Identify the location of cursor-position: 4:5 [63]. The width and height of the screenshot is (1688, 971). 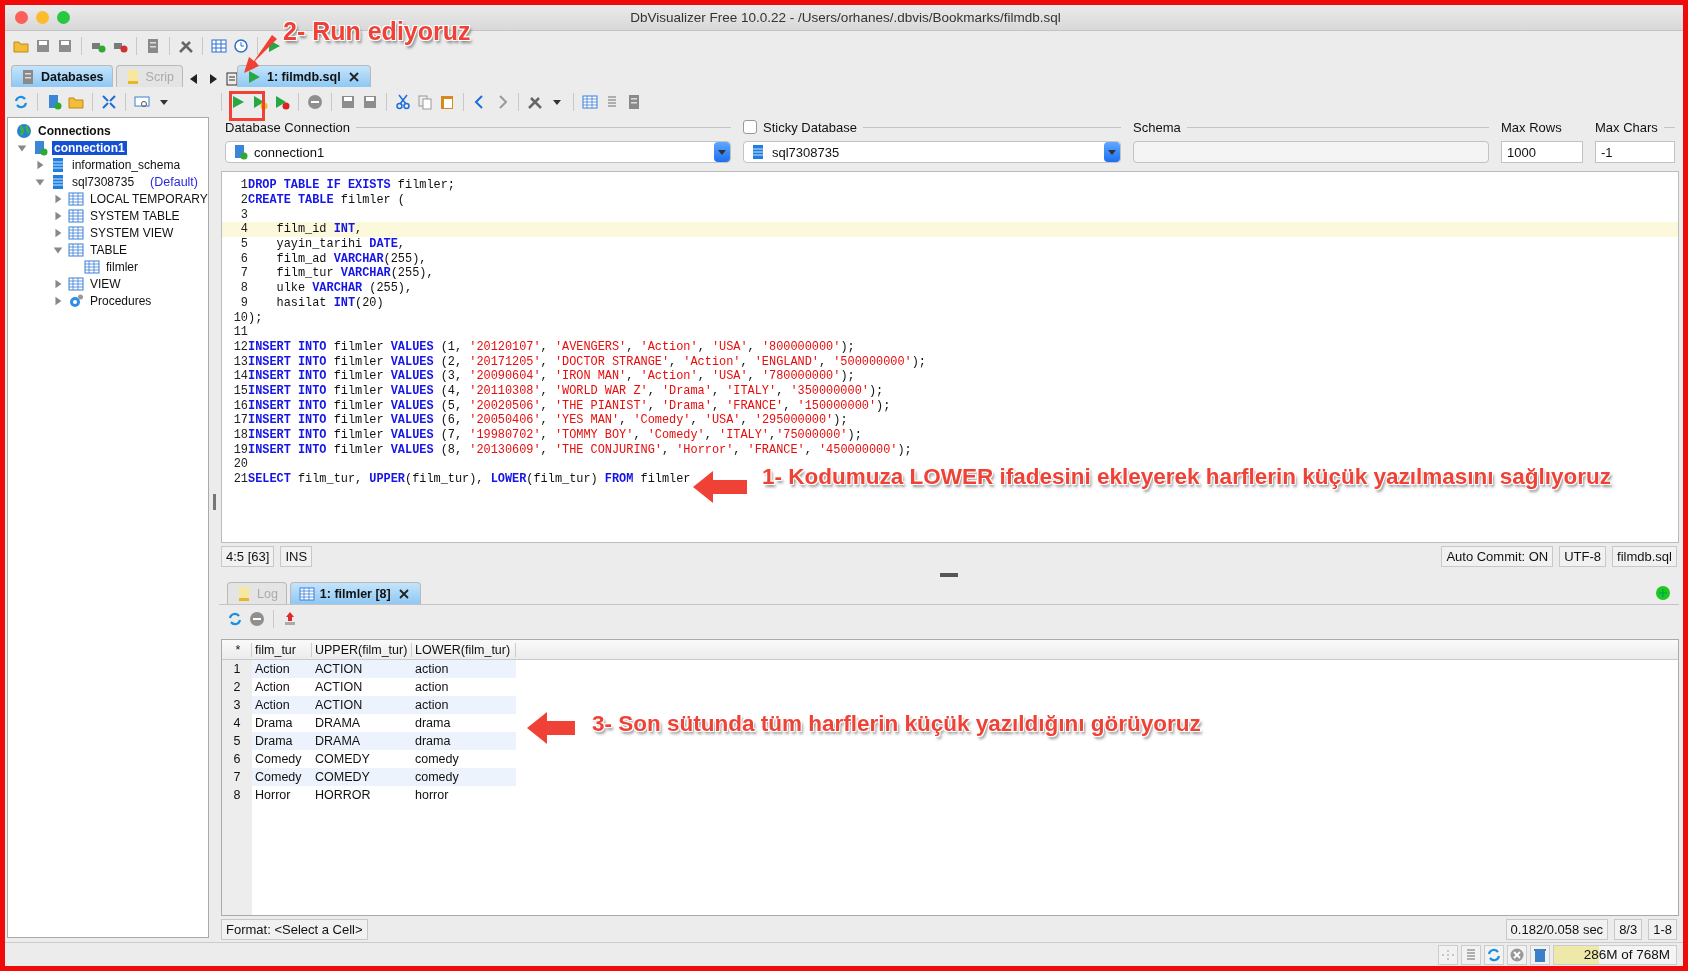
(248, 556).